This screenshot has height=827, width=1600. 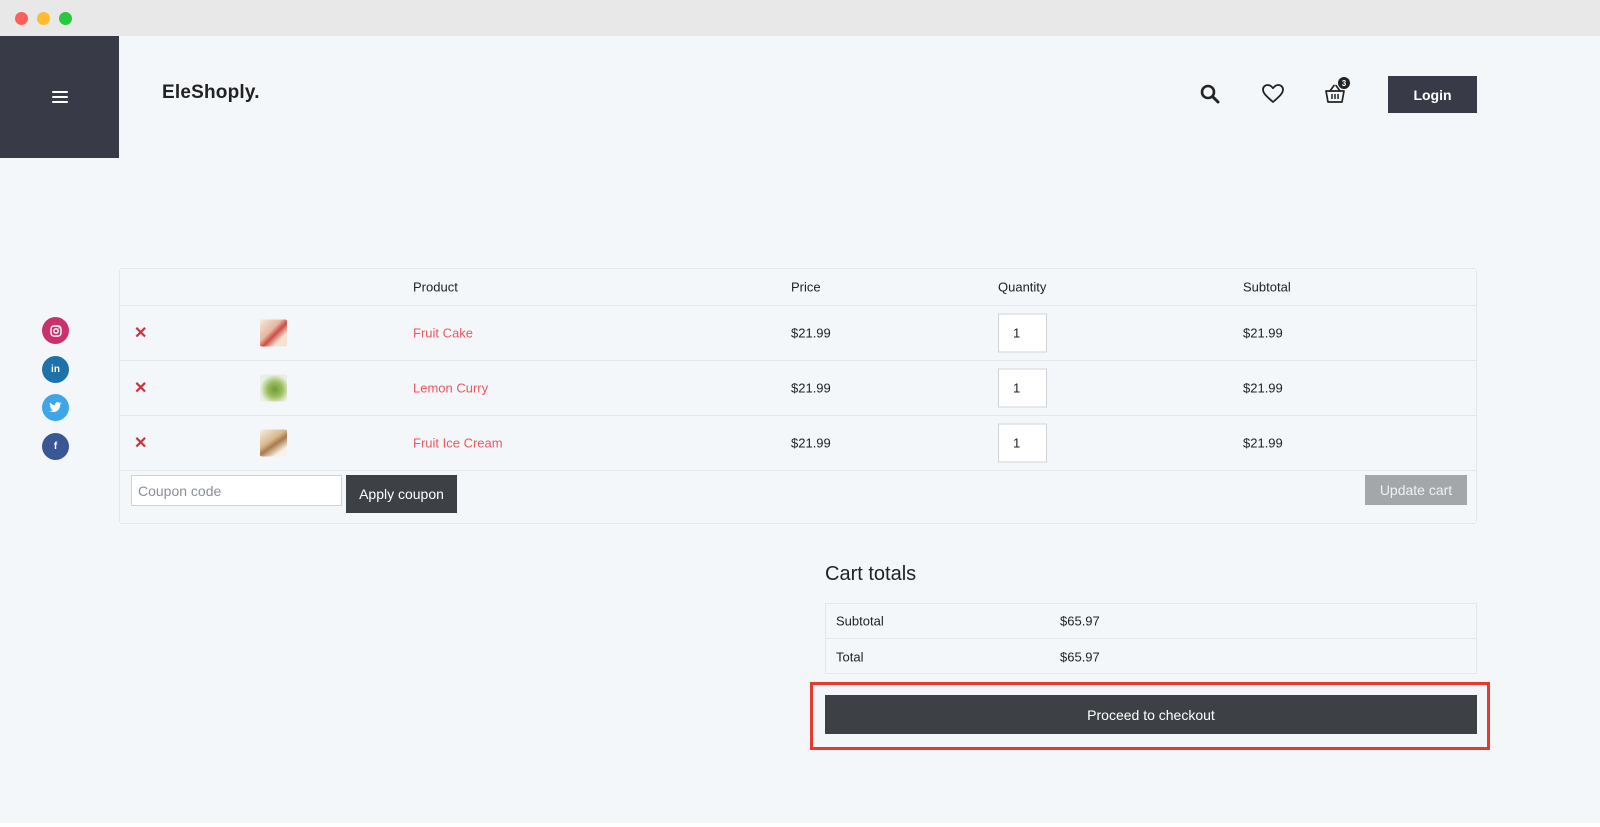 I want to click on site-logo: EleShoply., so click(x=211, y=93).